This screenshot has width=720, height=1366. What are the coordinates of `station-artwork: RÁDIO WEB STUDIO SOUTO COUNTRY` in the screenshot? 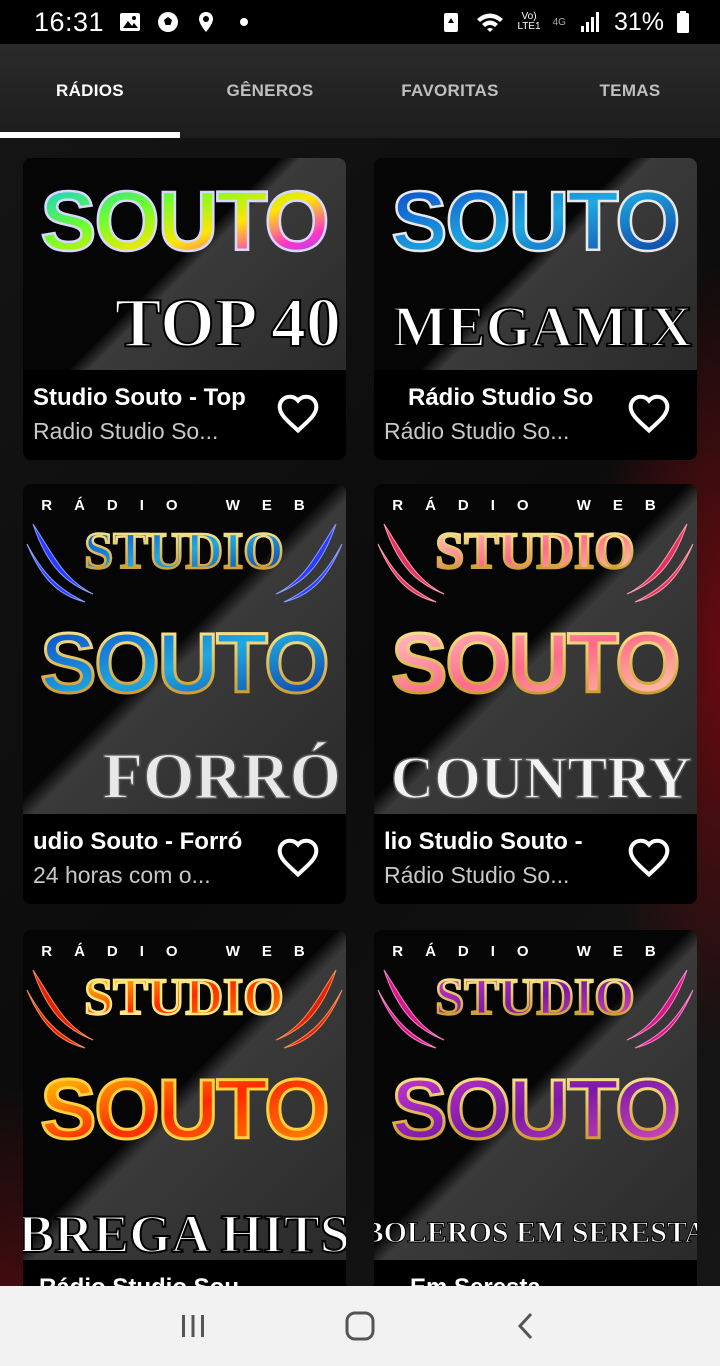 It's located at (535, 649).